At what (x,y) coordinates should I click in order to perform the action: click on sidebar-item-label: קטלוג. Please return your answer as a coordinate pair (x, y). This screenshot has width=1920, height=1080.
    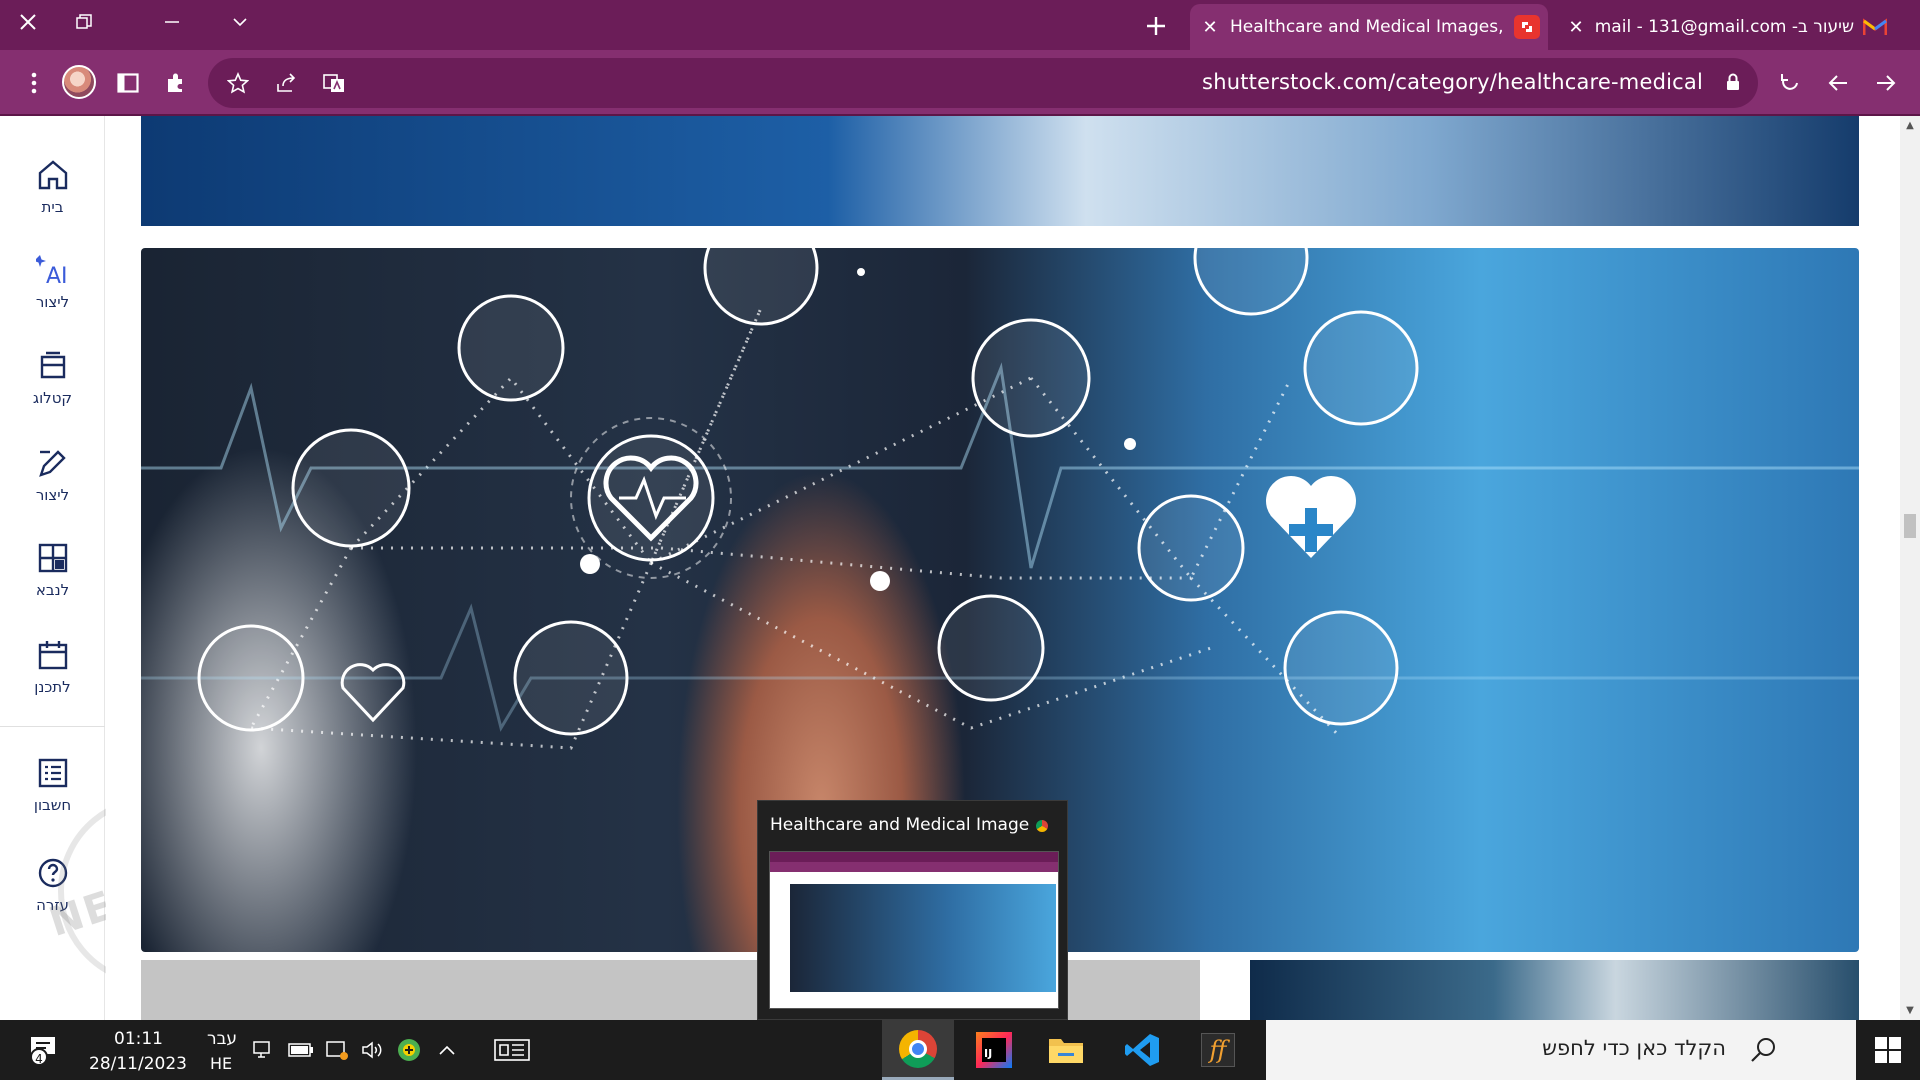
    Looking at the image, I should click on (52, 398).